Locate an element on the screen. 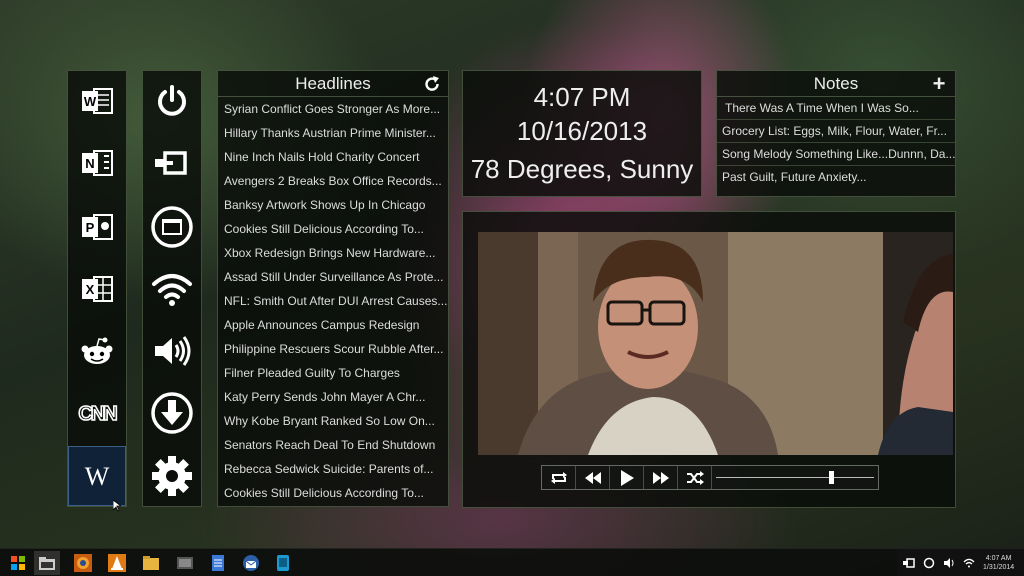 The width and height of the screenshot is (1024, 576). shuffle-button is located at coordinates (695, 477).